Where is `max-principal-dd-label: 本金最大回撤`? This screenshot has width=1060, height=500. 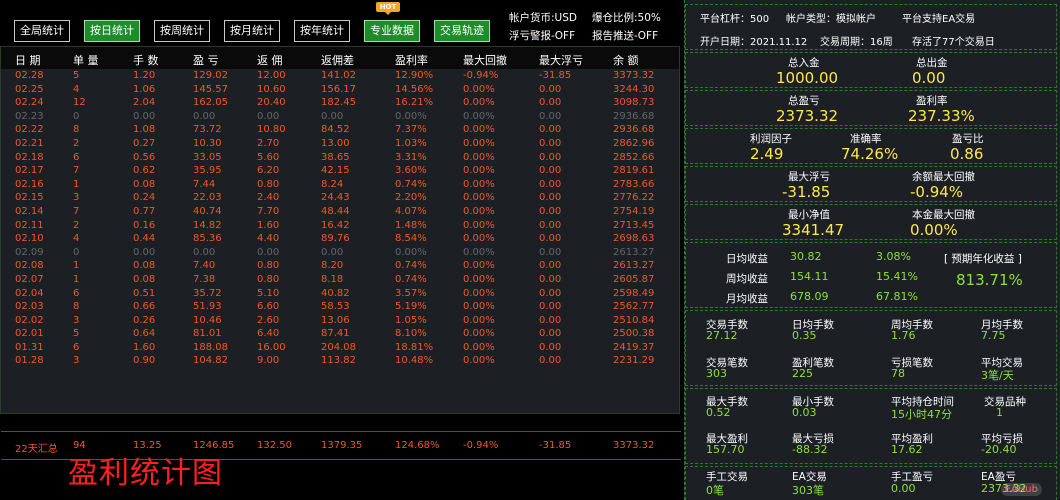
max-principal-dd-label: 本金最大回撤 is located at coordinates (943, 215).